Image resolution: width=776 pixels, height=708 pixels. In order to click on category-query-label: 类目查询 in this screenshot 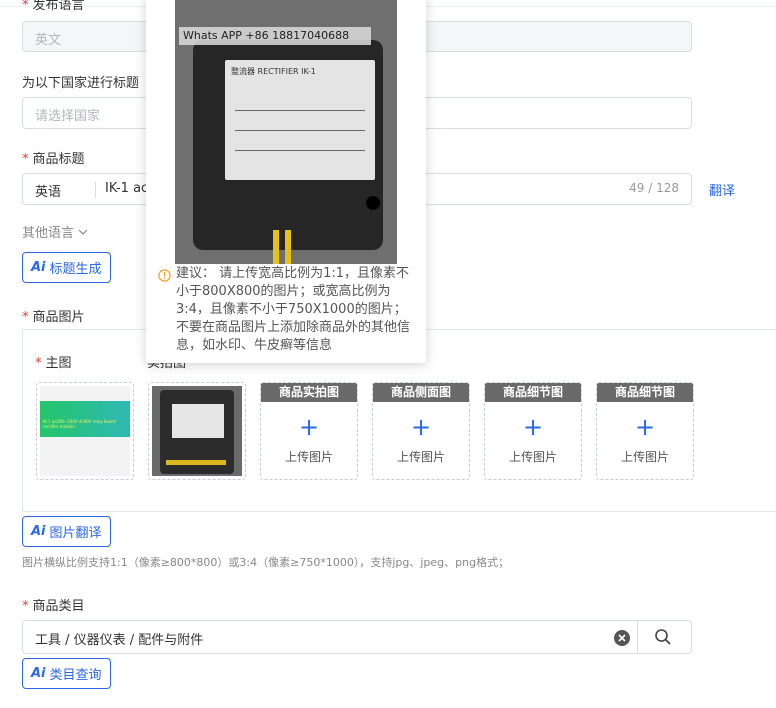, I will do `click(75, 675)`.